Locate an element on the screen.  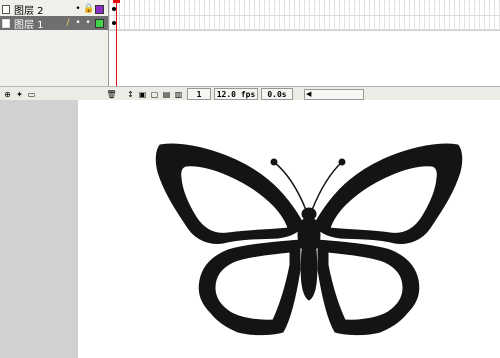
insert-layer-icon: ⊕ is located at coordinates (7, 94).